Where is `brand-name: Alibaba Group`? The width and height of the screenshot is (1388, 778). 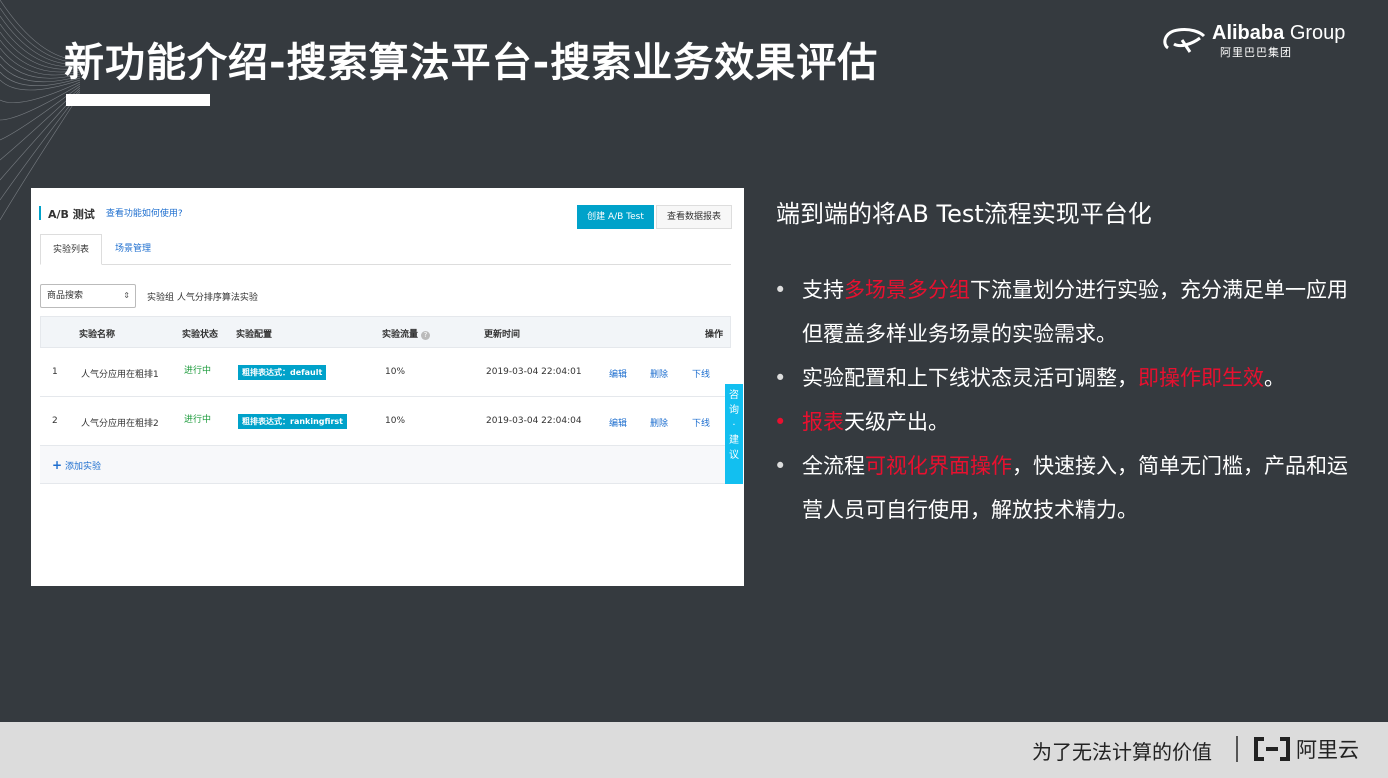 brand-name: Alibaba Group is located at coordinates (1278, 33).